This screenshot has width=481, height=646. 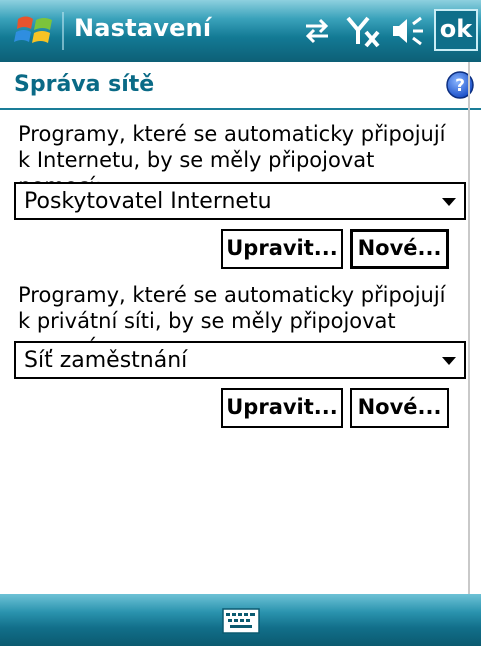 I want to click on keyboard-icon, so click(x=241, y=621).